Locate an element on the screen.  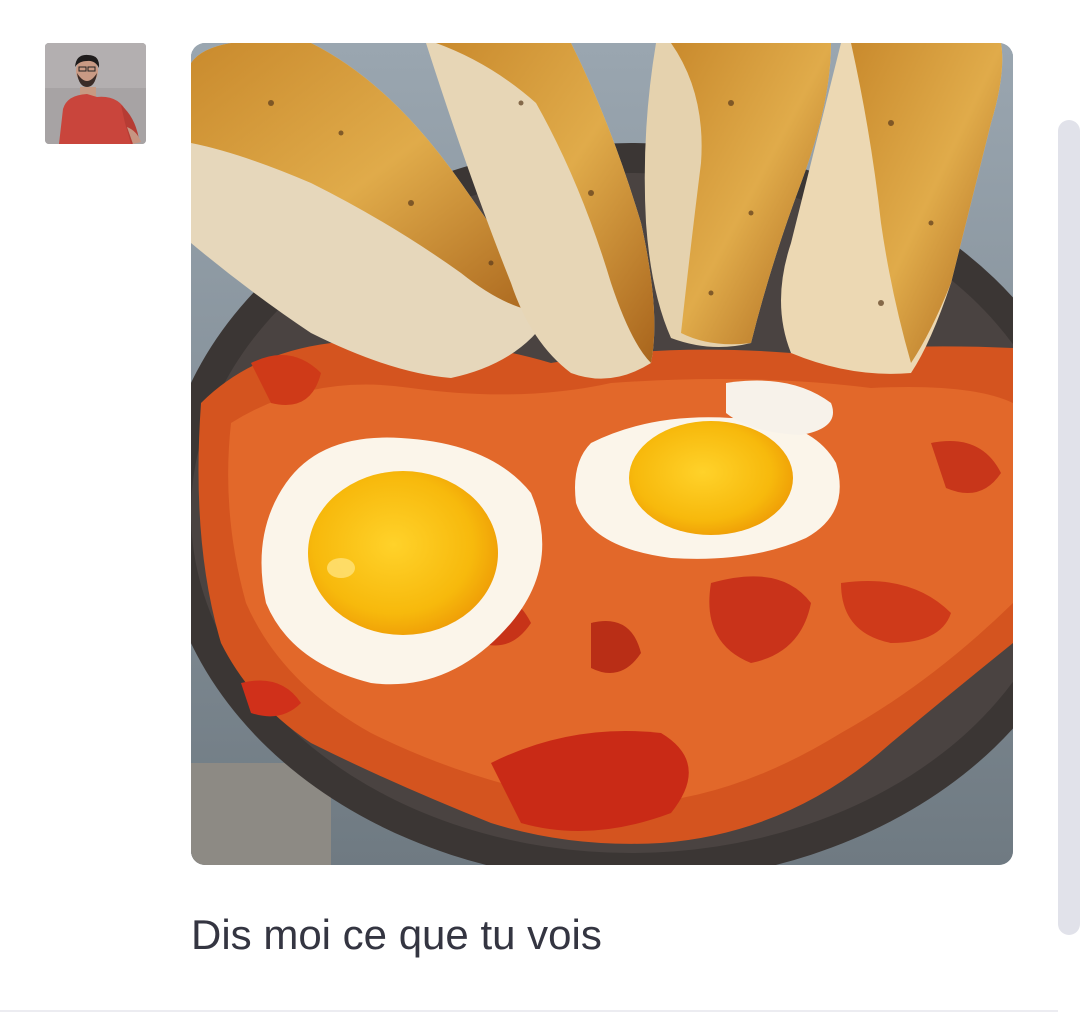
user-avatar is located at coordinates (95, 93).